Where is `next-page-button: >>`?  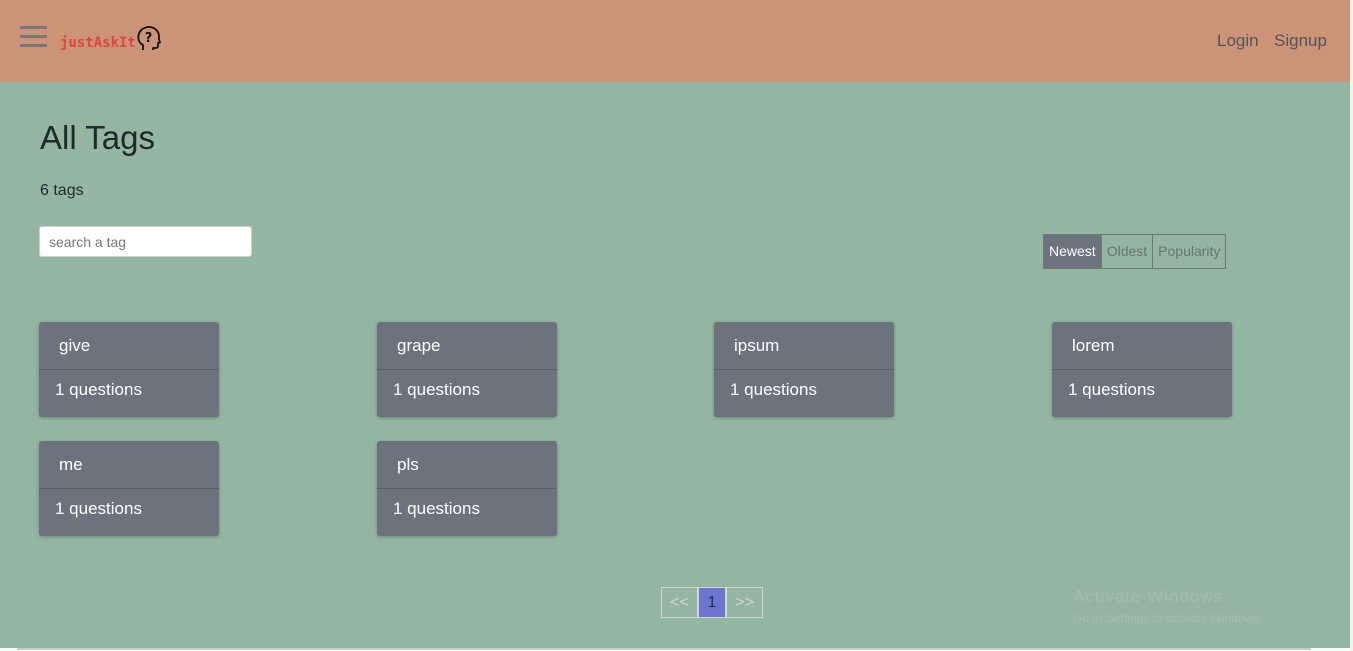 next-page-button: >> is located at coordinates (744, 602).